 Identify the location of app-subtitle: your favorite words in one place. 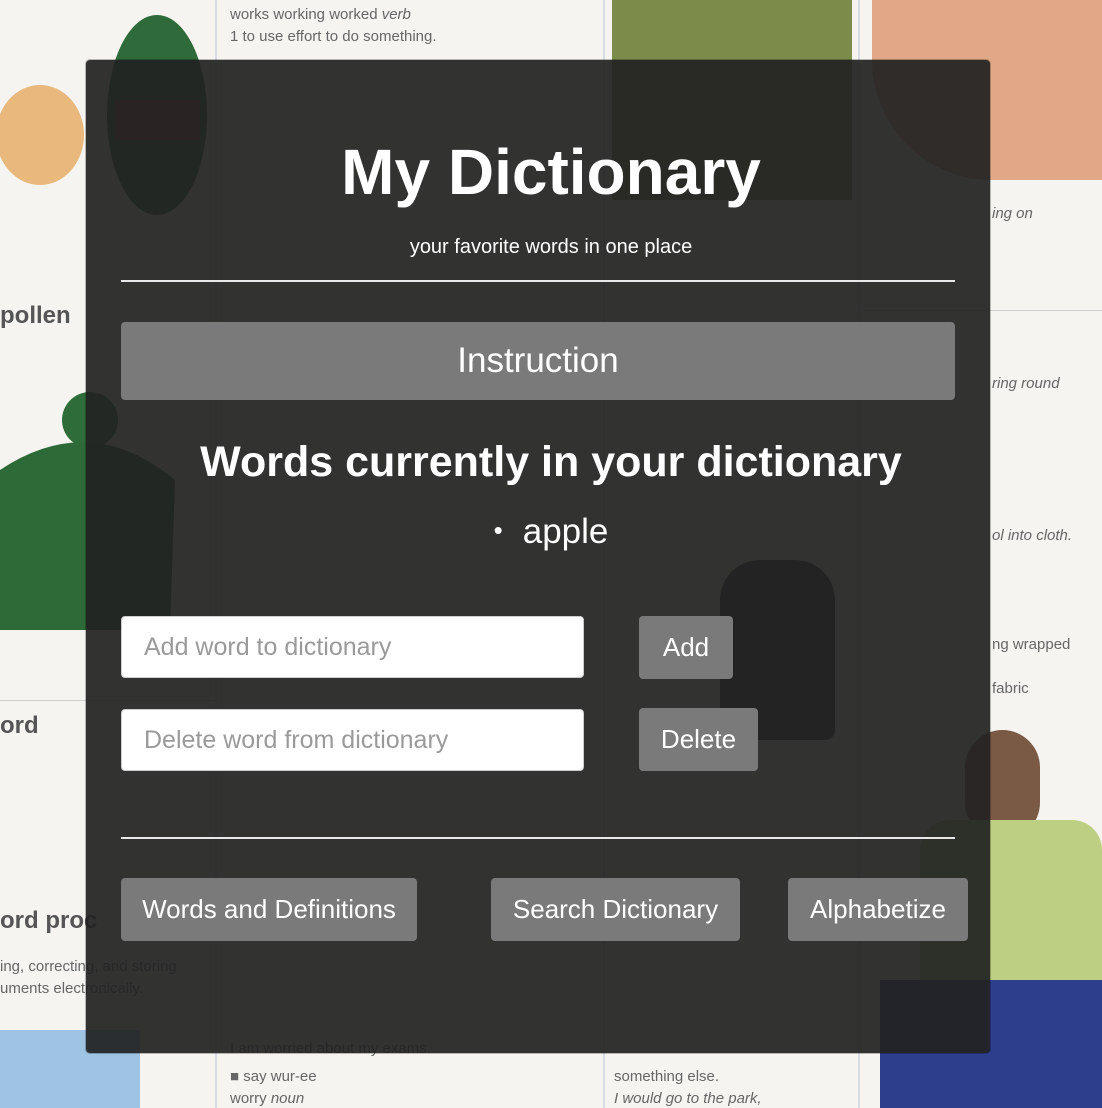
(551, 247).